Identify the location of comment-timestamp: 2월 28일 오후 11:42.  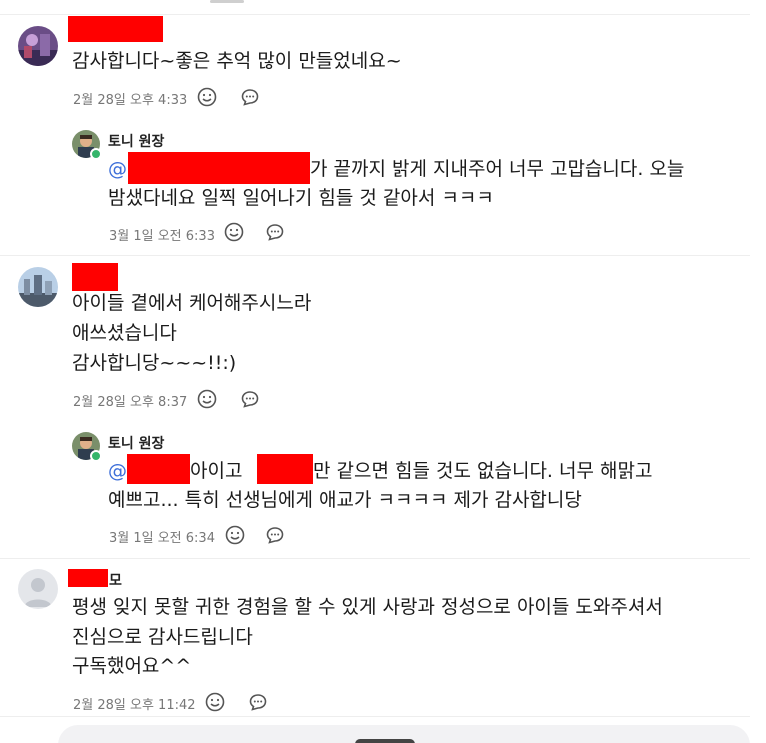
(134, 705).